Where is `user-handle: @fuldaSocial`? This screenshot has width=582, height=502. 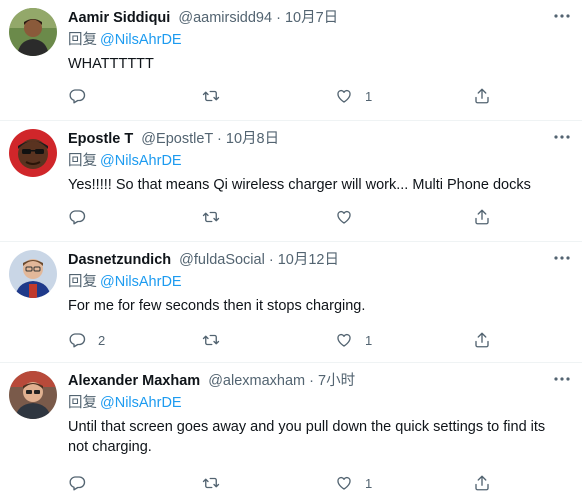 user-handle: @fuldaSocial is located at coordinates (222, 260).